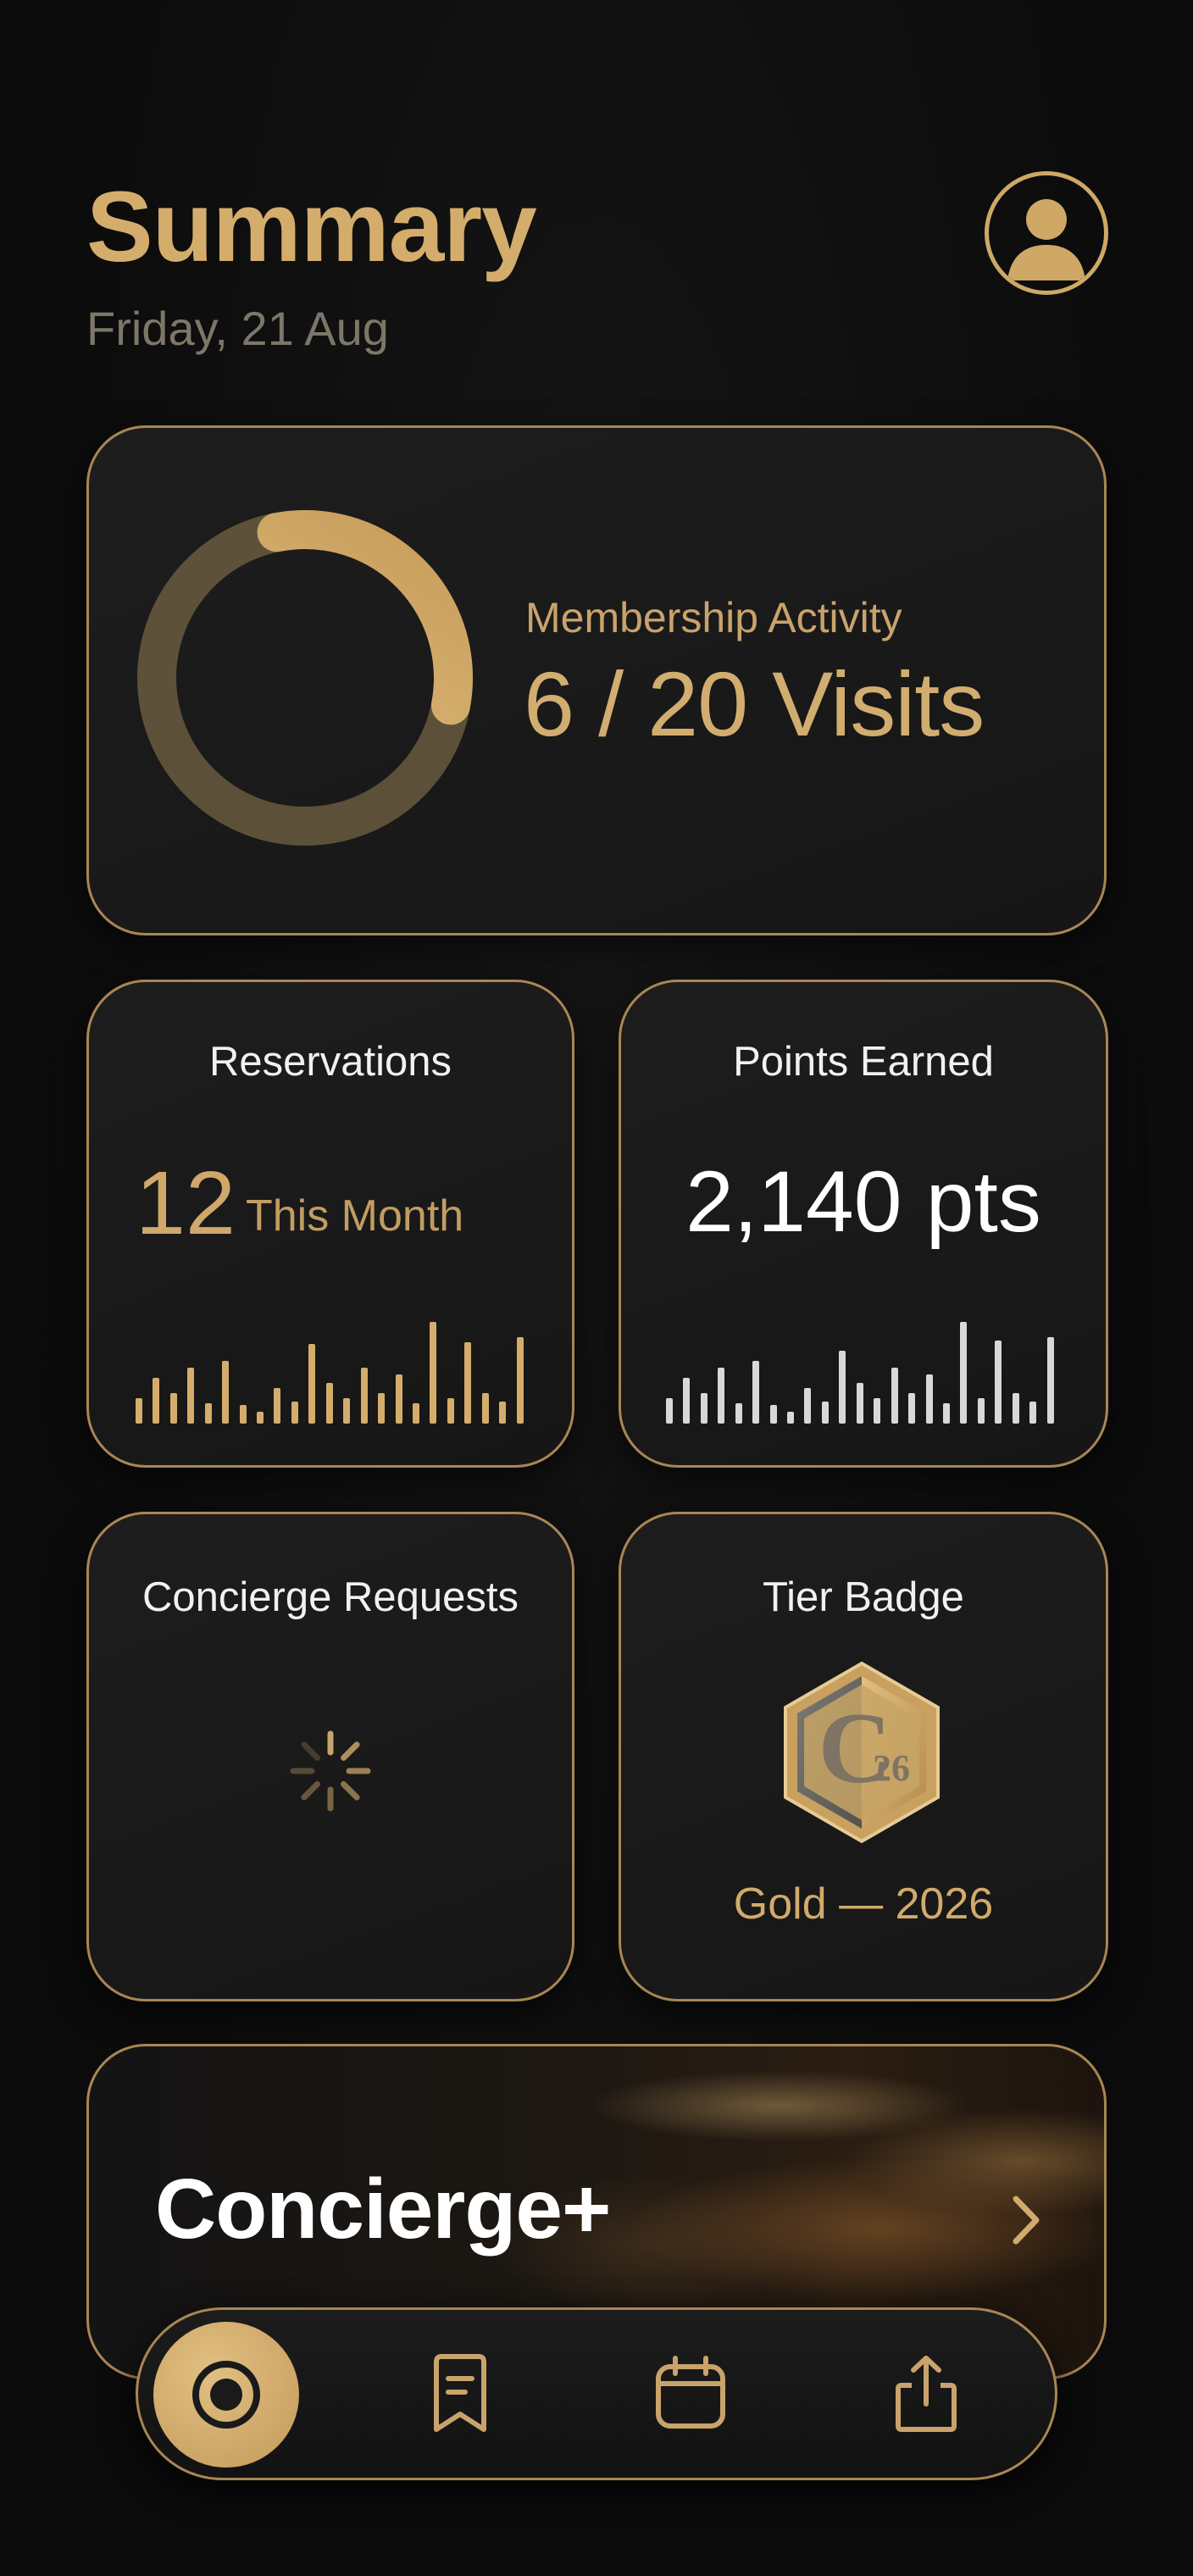 The image size is (1193, 2576). I want to click on reservations-unit: This Month, so click(355, 1216).